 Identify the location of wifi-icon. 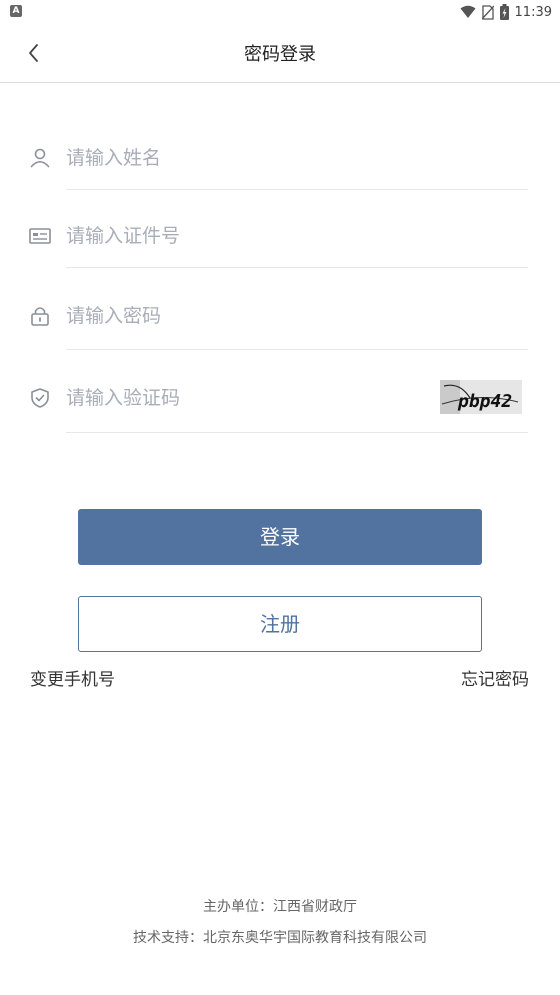
(468, 11).